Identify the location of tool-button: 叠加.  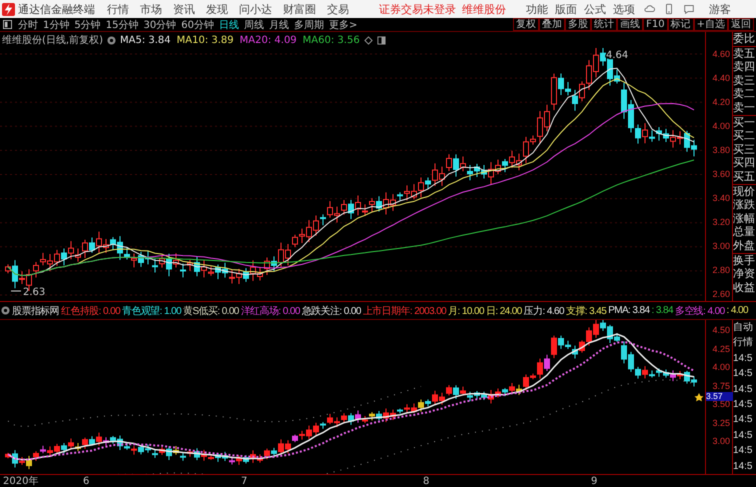
(552, 24).